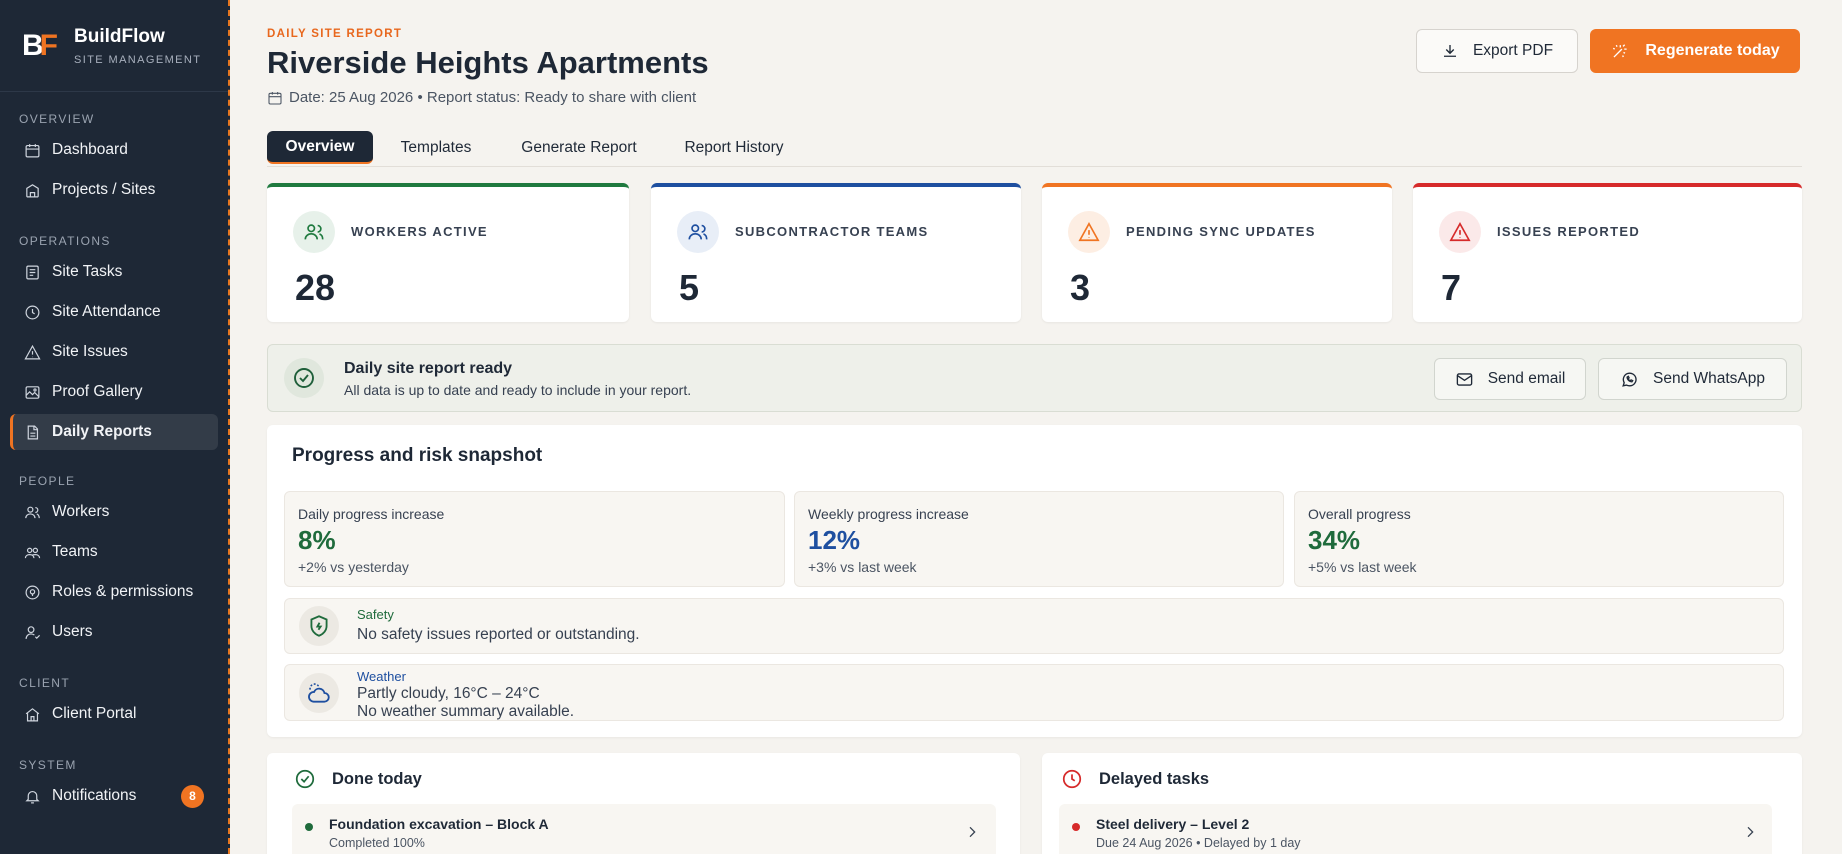 The height and width of the screenshot is (854, 1842). What do you see at coordinates (33, 632) in the screenshot?
I see `user-icon` at bounding box center [33, 632].